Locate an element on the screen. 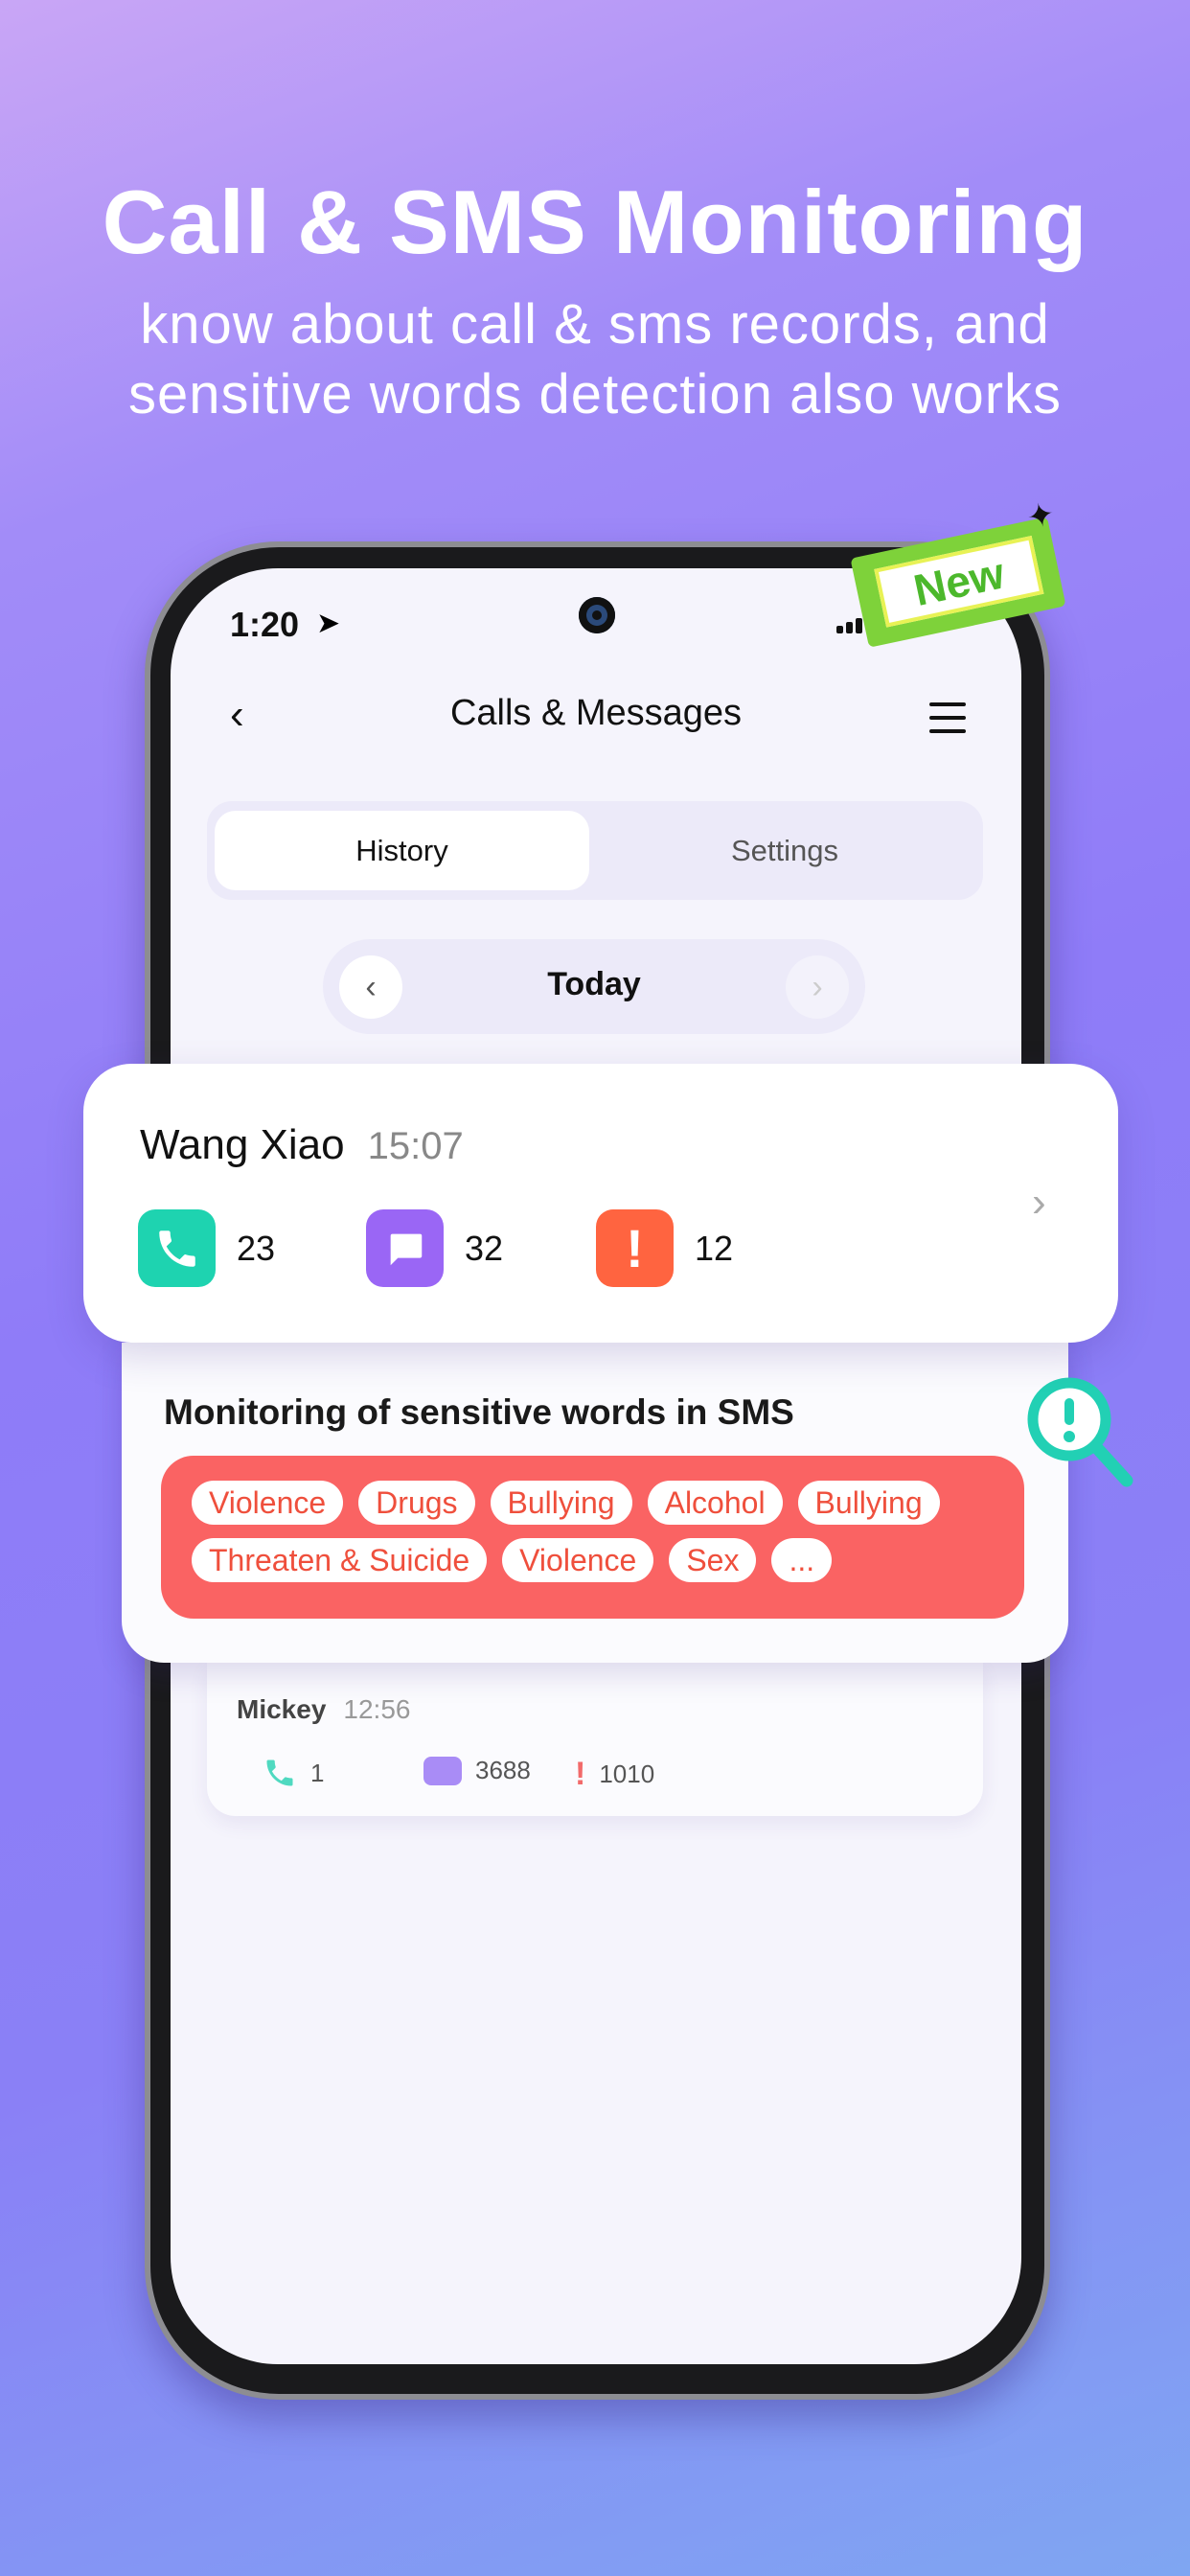 The width and height of the screenshot is (1190, 2576). page-title: Calls & Messages is located at coordinates (596, 713).